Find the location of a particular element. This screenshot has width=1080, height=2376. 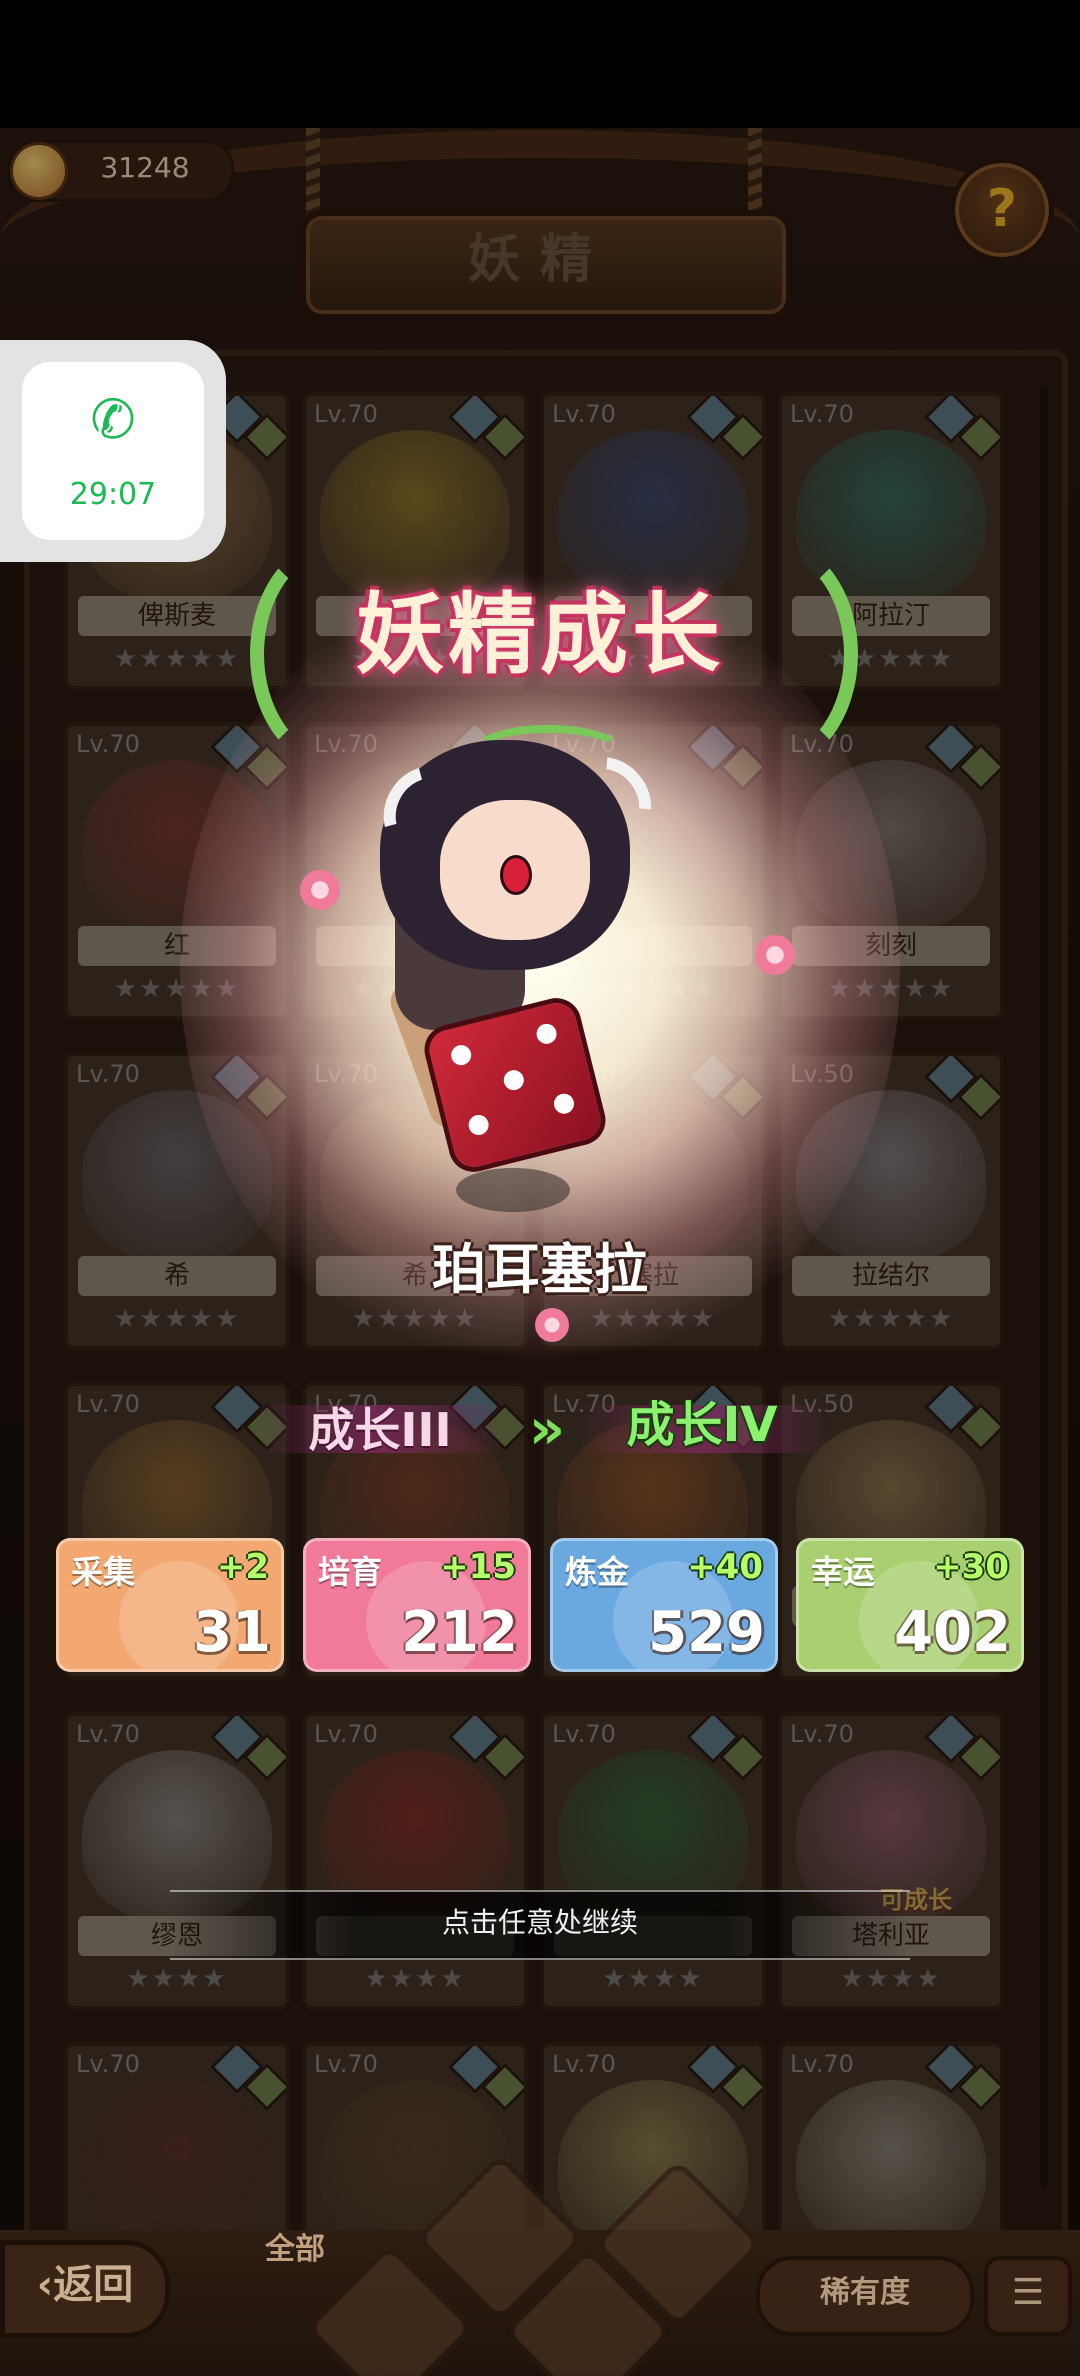

tab-all: 全部 is located at coordinates (295, 2250).